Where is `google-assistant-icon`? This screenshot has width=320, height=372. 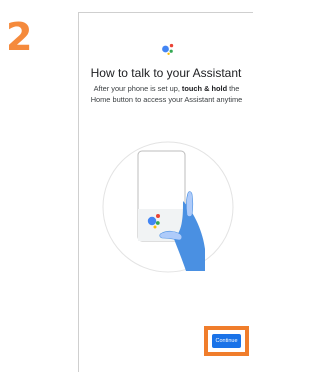 google-assistant-icon is located at coordinates (168, 49).